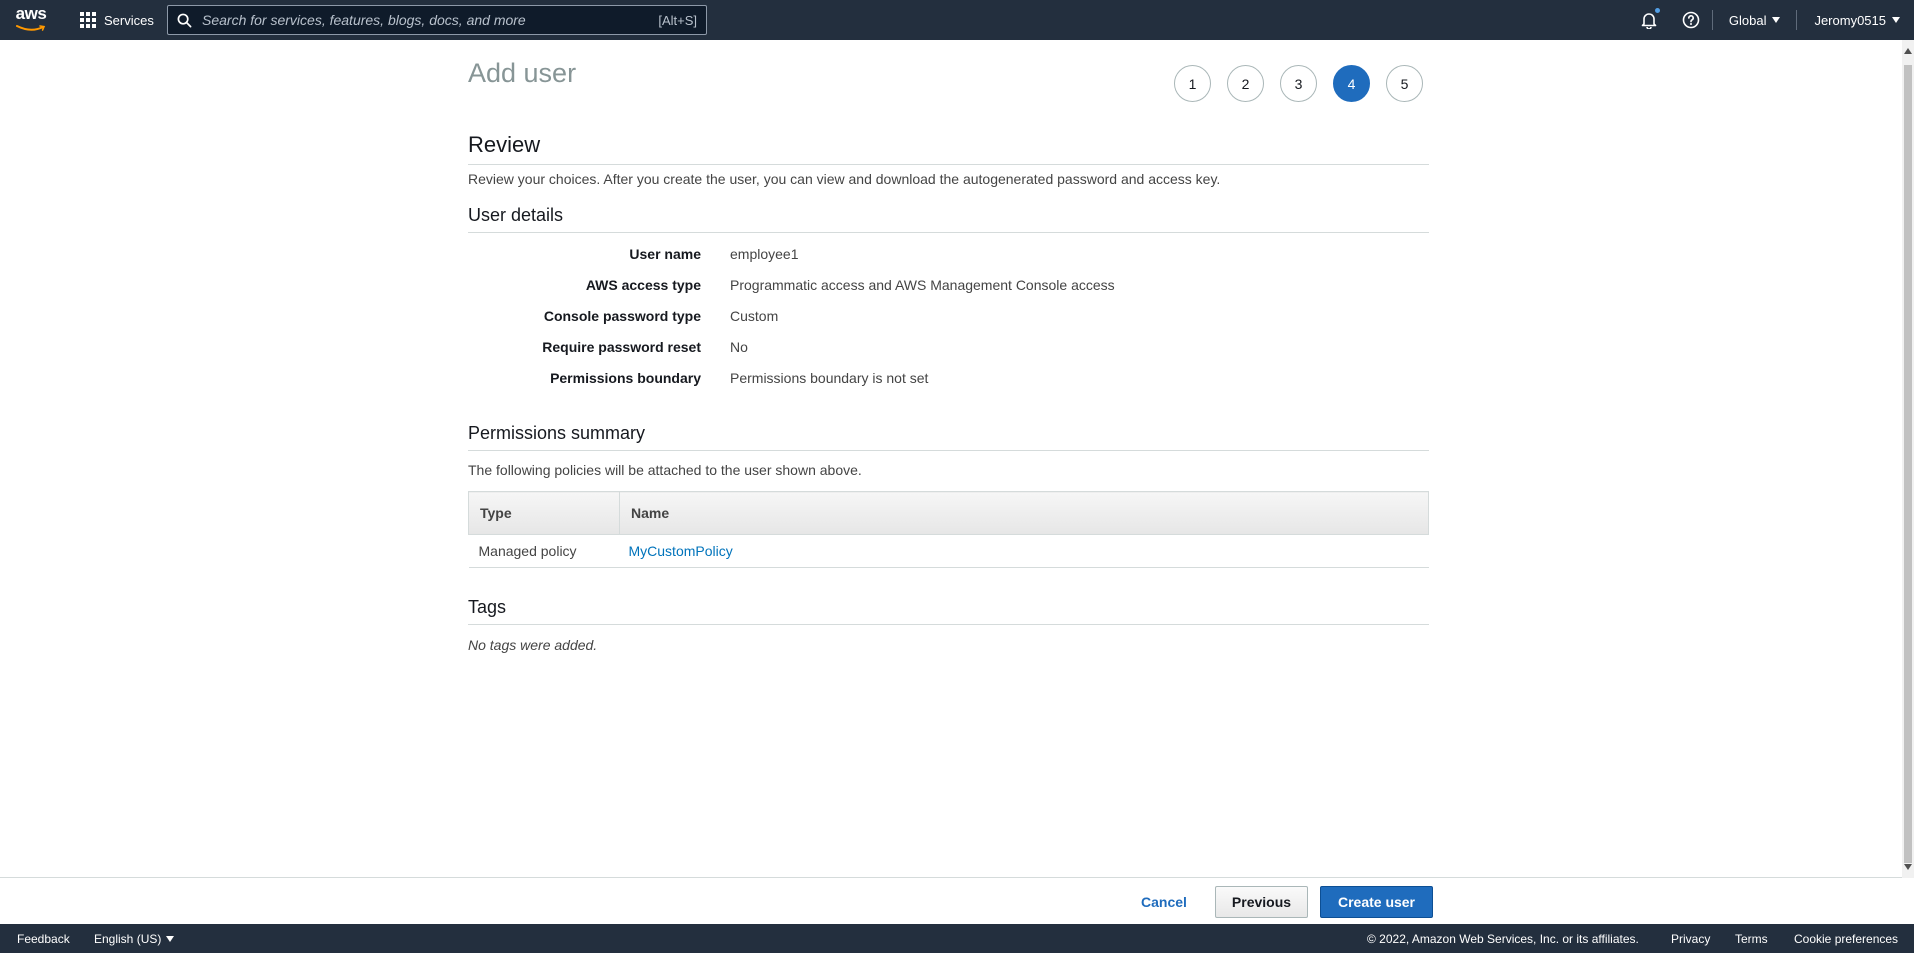 This screenshot has width=1914, height=953. Describe the element at coordinates (1908, 867) in the screenshot. I see `scroll-down-arrow-icon` at that location.